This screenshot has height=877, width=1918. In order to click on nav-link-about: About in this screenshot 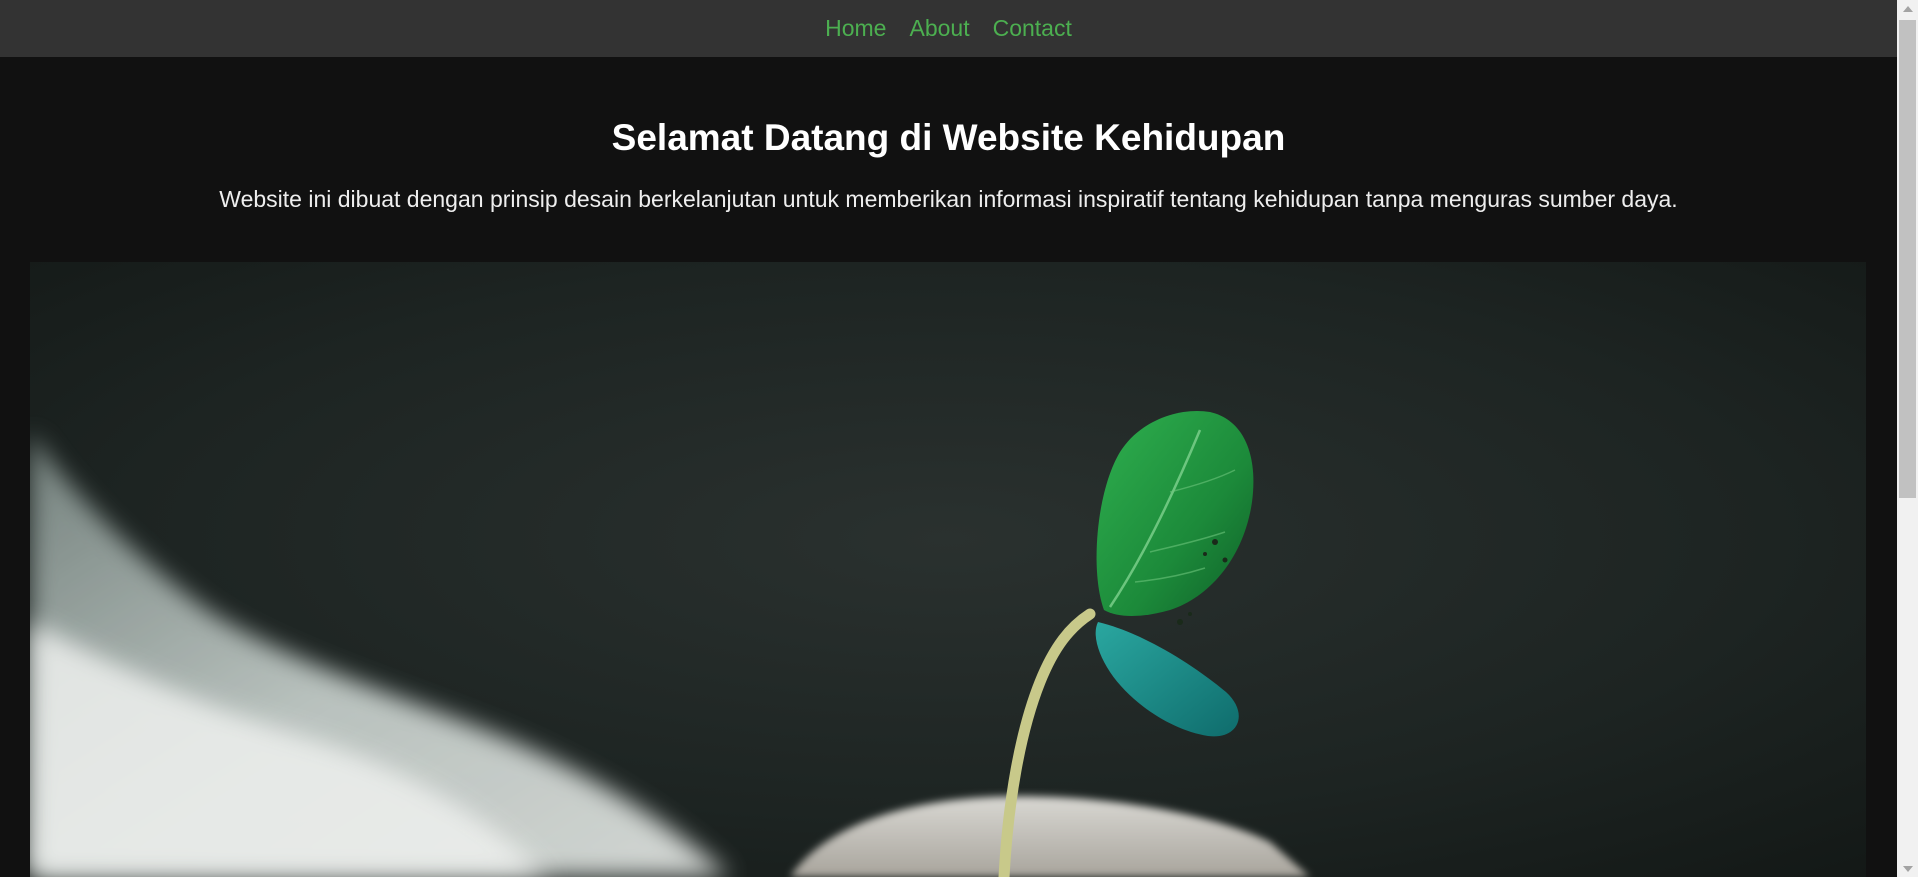, I will do `click(939, 28)`.